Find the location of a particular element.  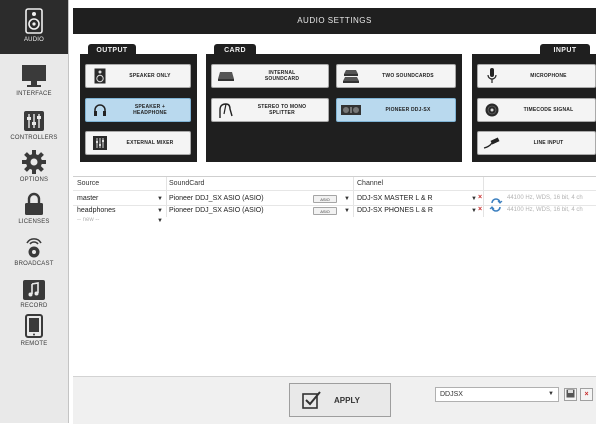

output-option-external-mixer: EXTERNAL MIXER is located at coordinates (138, 143).